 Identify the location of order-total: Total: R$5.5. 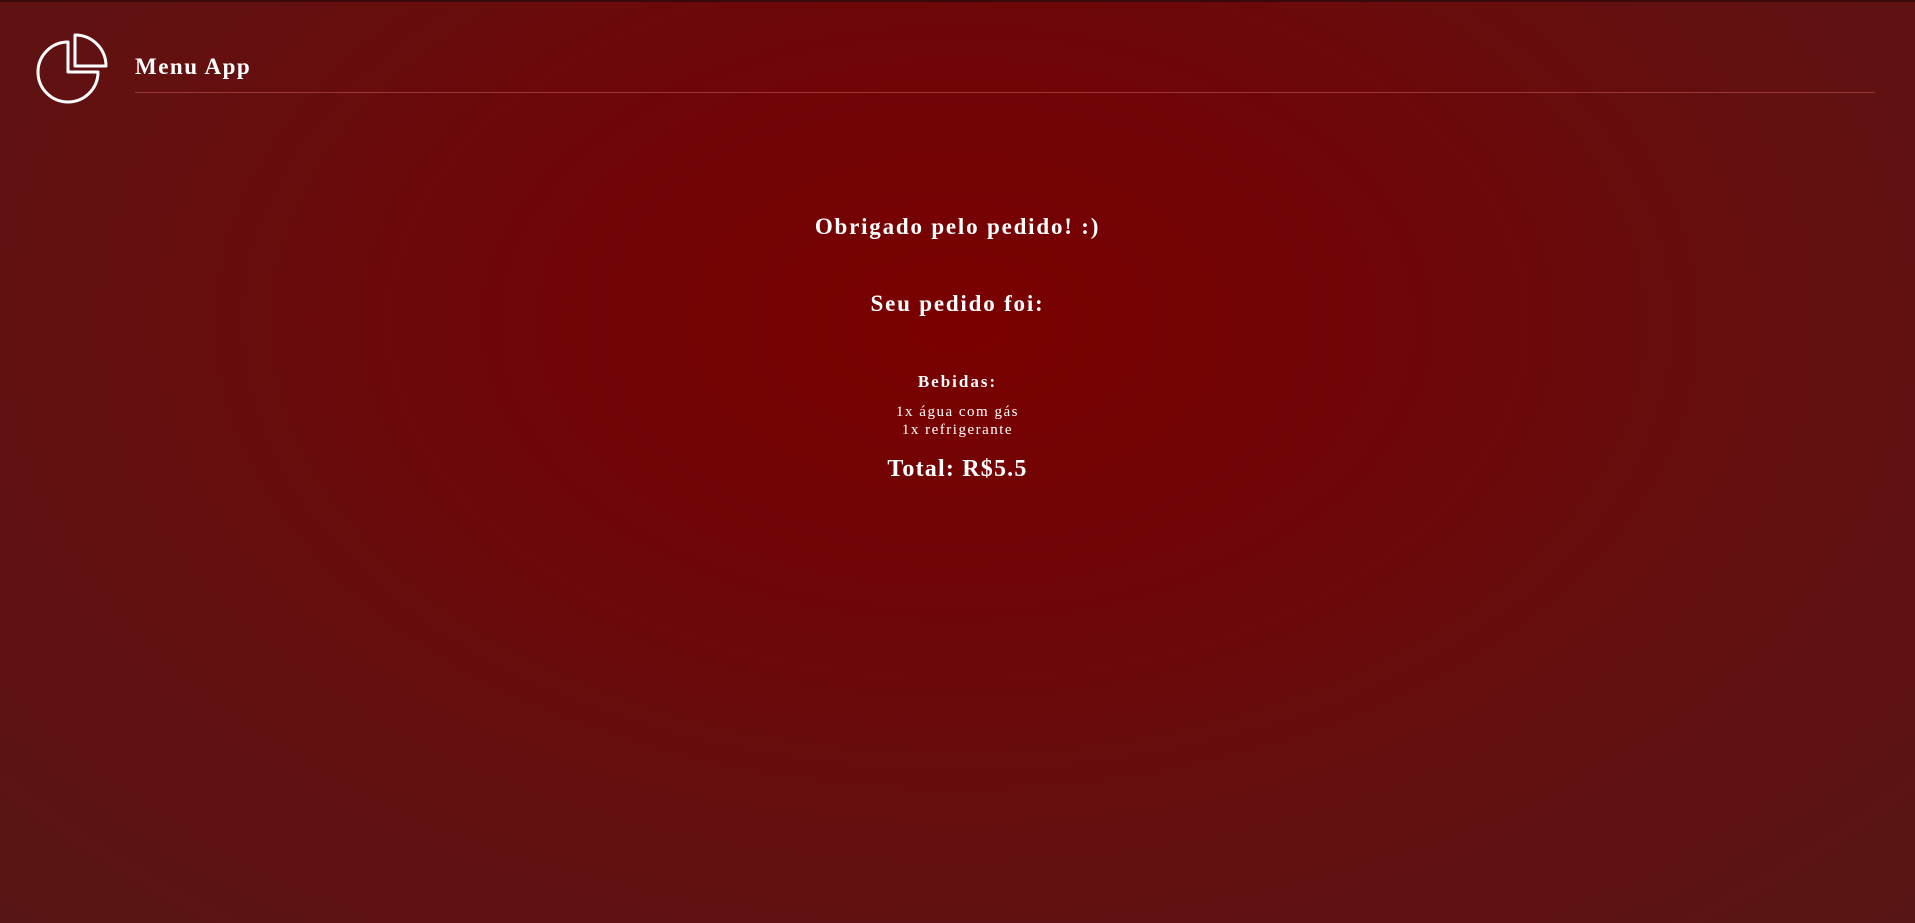
(957, 469).